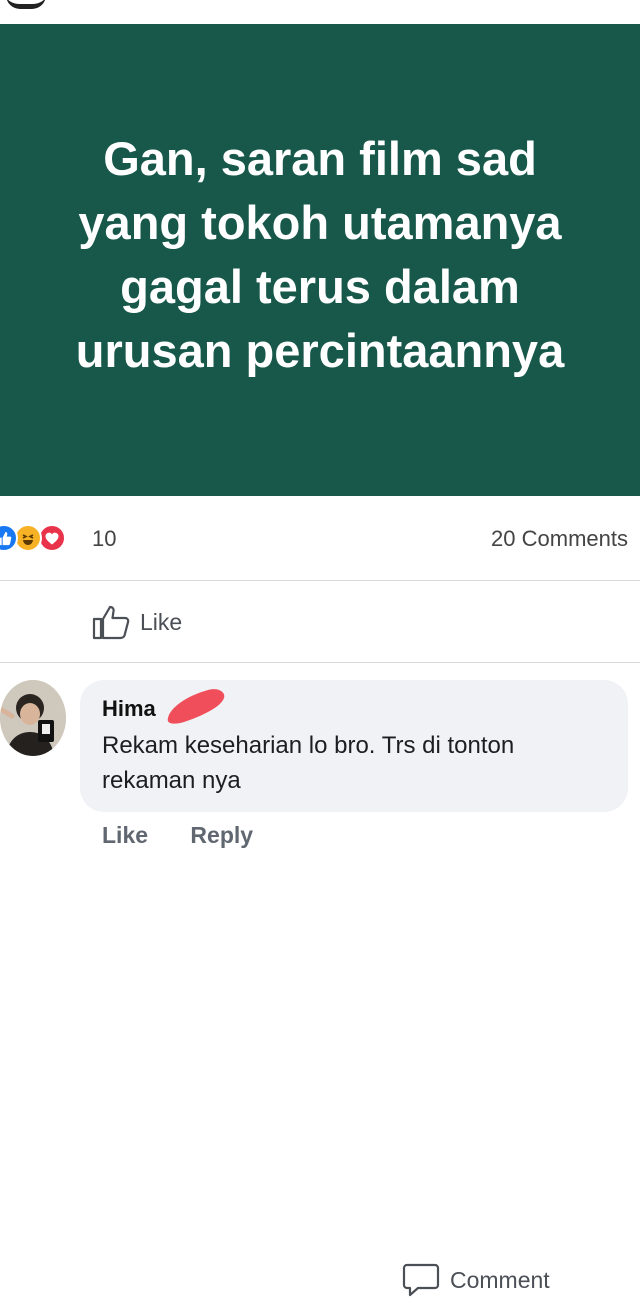  What do you see at coordinates (26, 4) in the screenshot?
I see `top-cropped-mark` at bounding box center [26, 4].